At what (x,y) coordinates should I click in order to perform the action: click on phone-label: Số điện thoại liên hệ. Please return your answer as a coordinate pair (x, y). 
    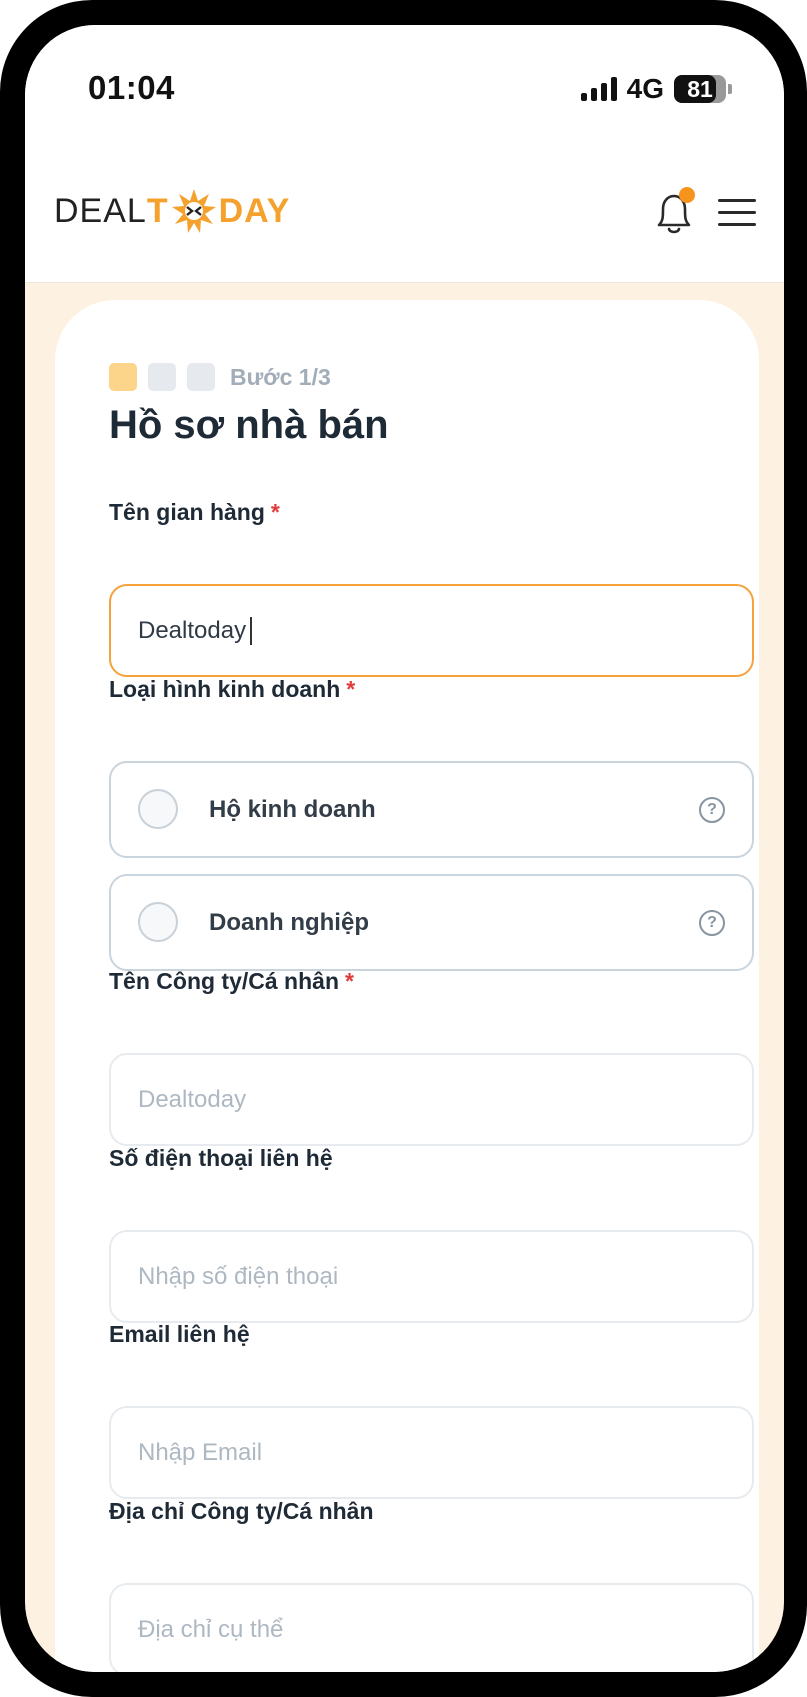
    Looking at the image, I should click on (221, 1158).